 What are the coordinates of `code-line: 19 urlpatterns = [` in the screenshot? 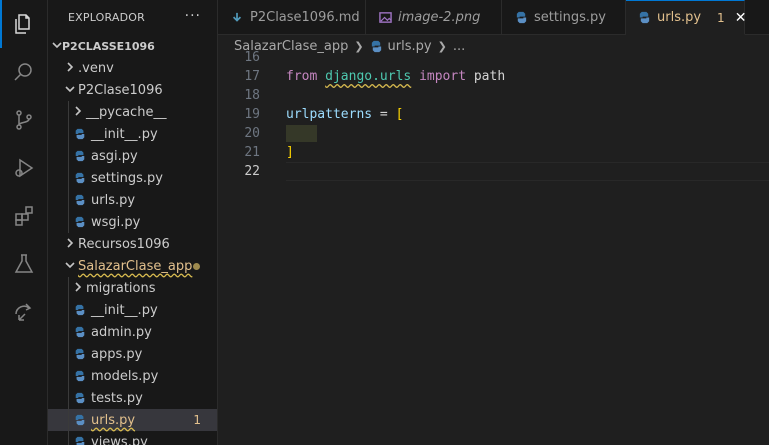 It's located at (493, 114).